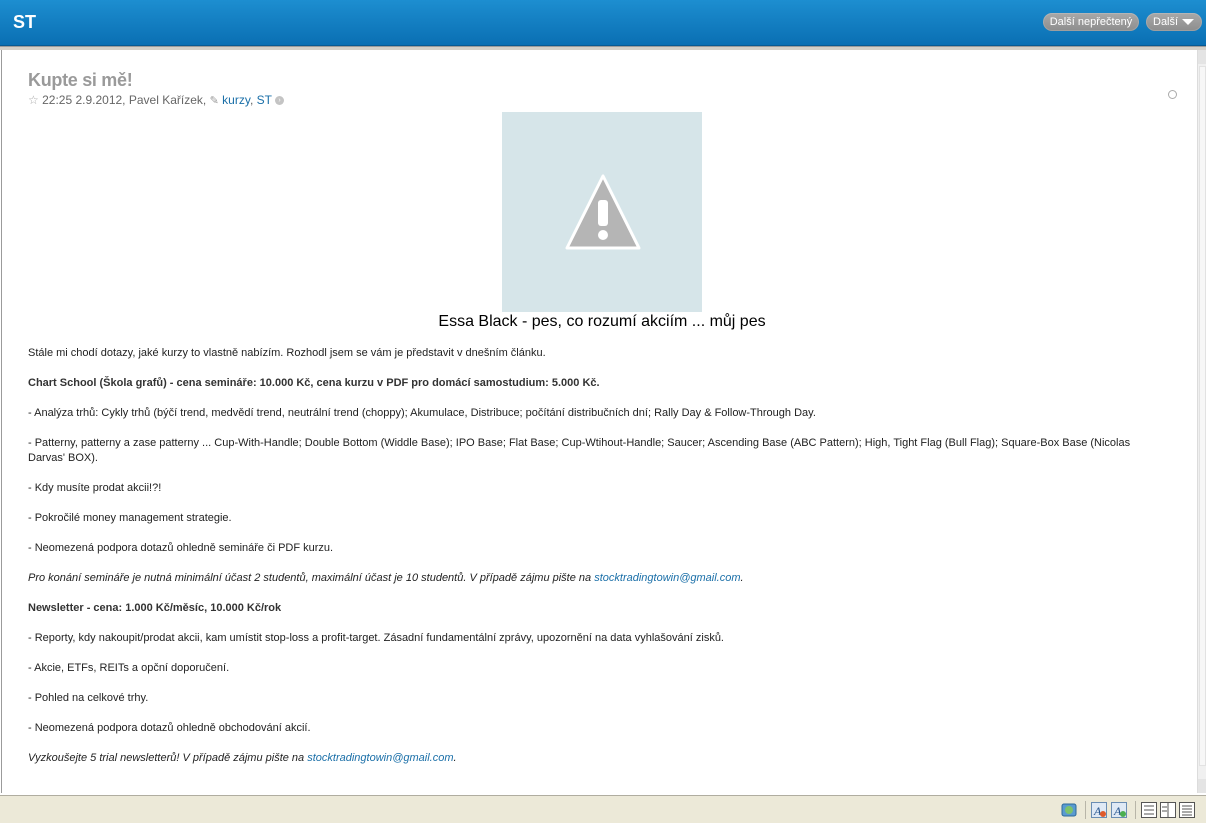  What do you see at coordinates (25, 22) in the screenshot?
I see `feed-title: ST` at bounding box center [25, 22].